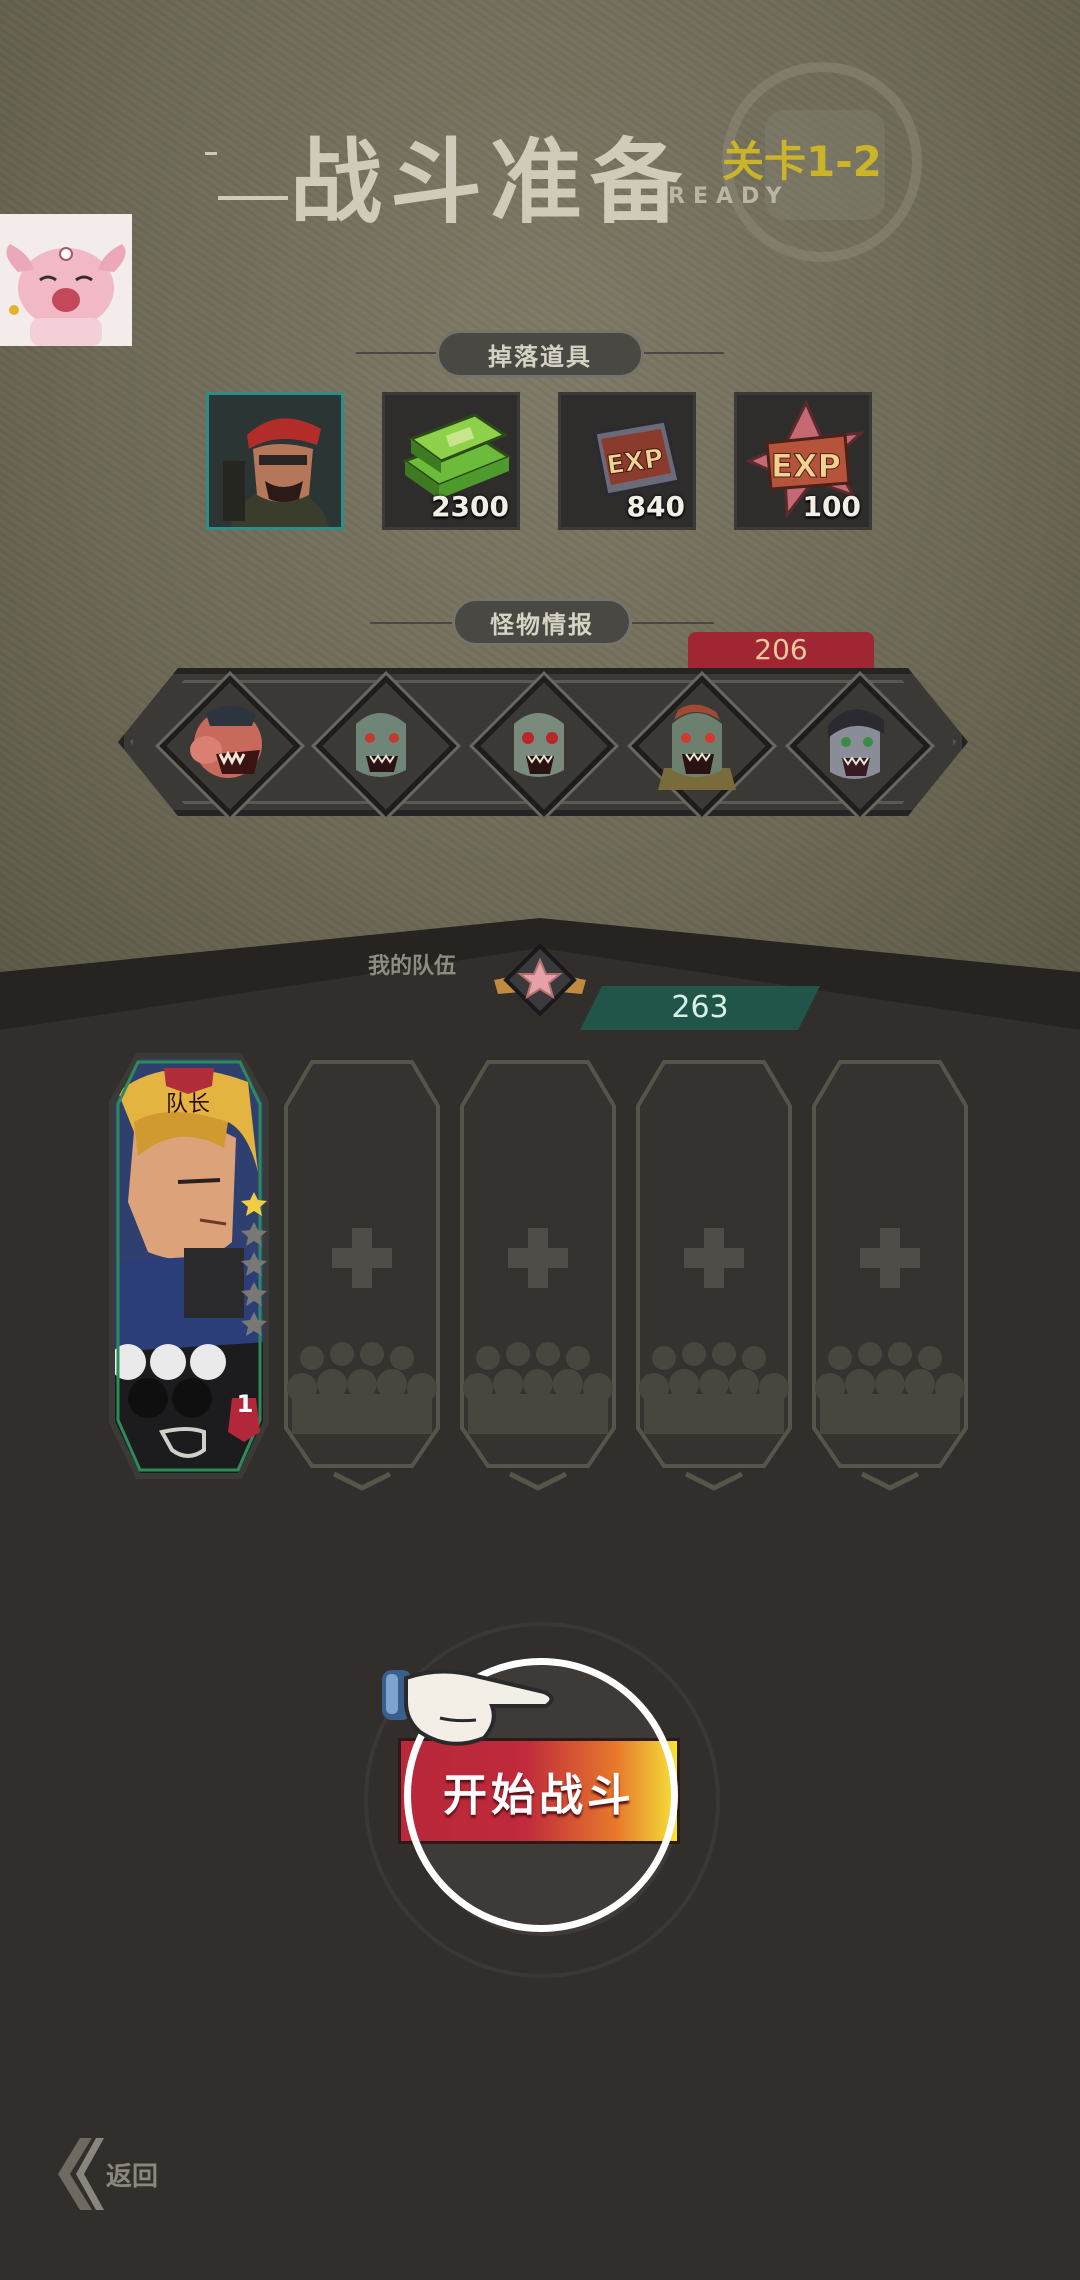 This screenshot has width=1080, height=2280. I want to click on team-section-label: 我的队伍, so click(412, 966).